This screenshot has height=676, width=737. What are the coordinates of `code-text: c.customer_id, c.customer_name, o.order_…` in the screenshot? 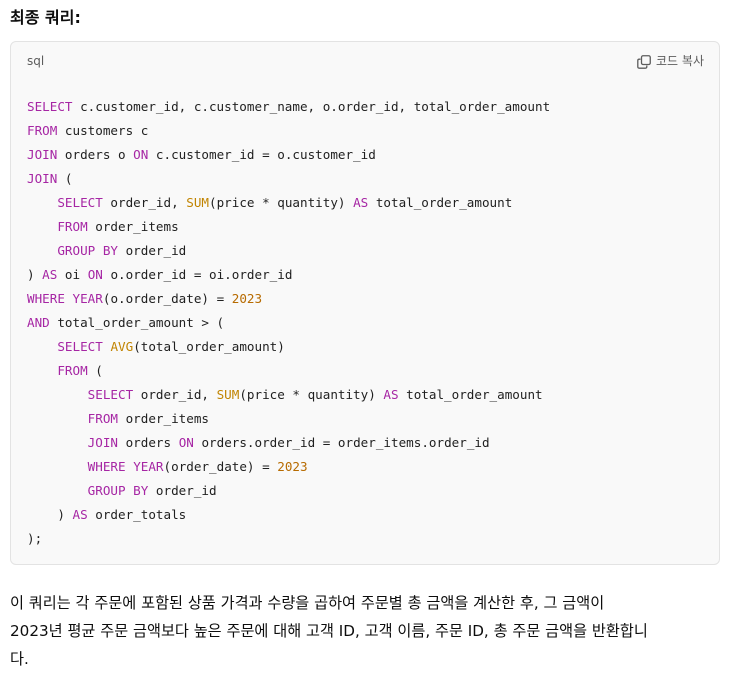 It's located at (311, 106).